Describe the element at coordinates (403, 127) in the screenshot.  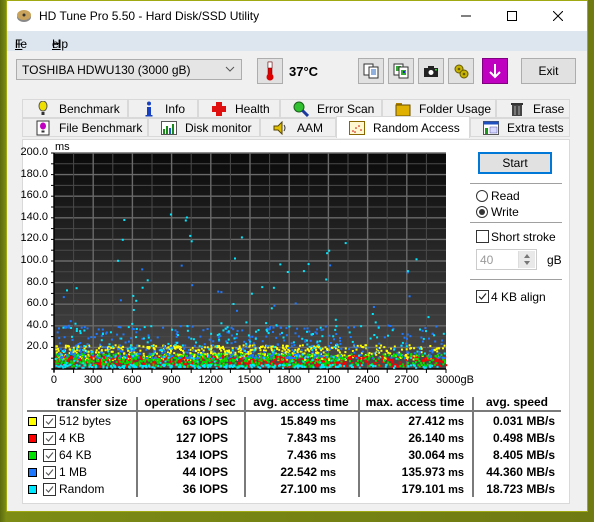
I see `tab-random-access: Random Access` at that location.